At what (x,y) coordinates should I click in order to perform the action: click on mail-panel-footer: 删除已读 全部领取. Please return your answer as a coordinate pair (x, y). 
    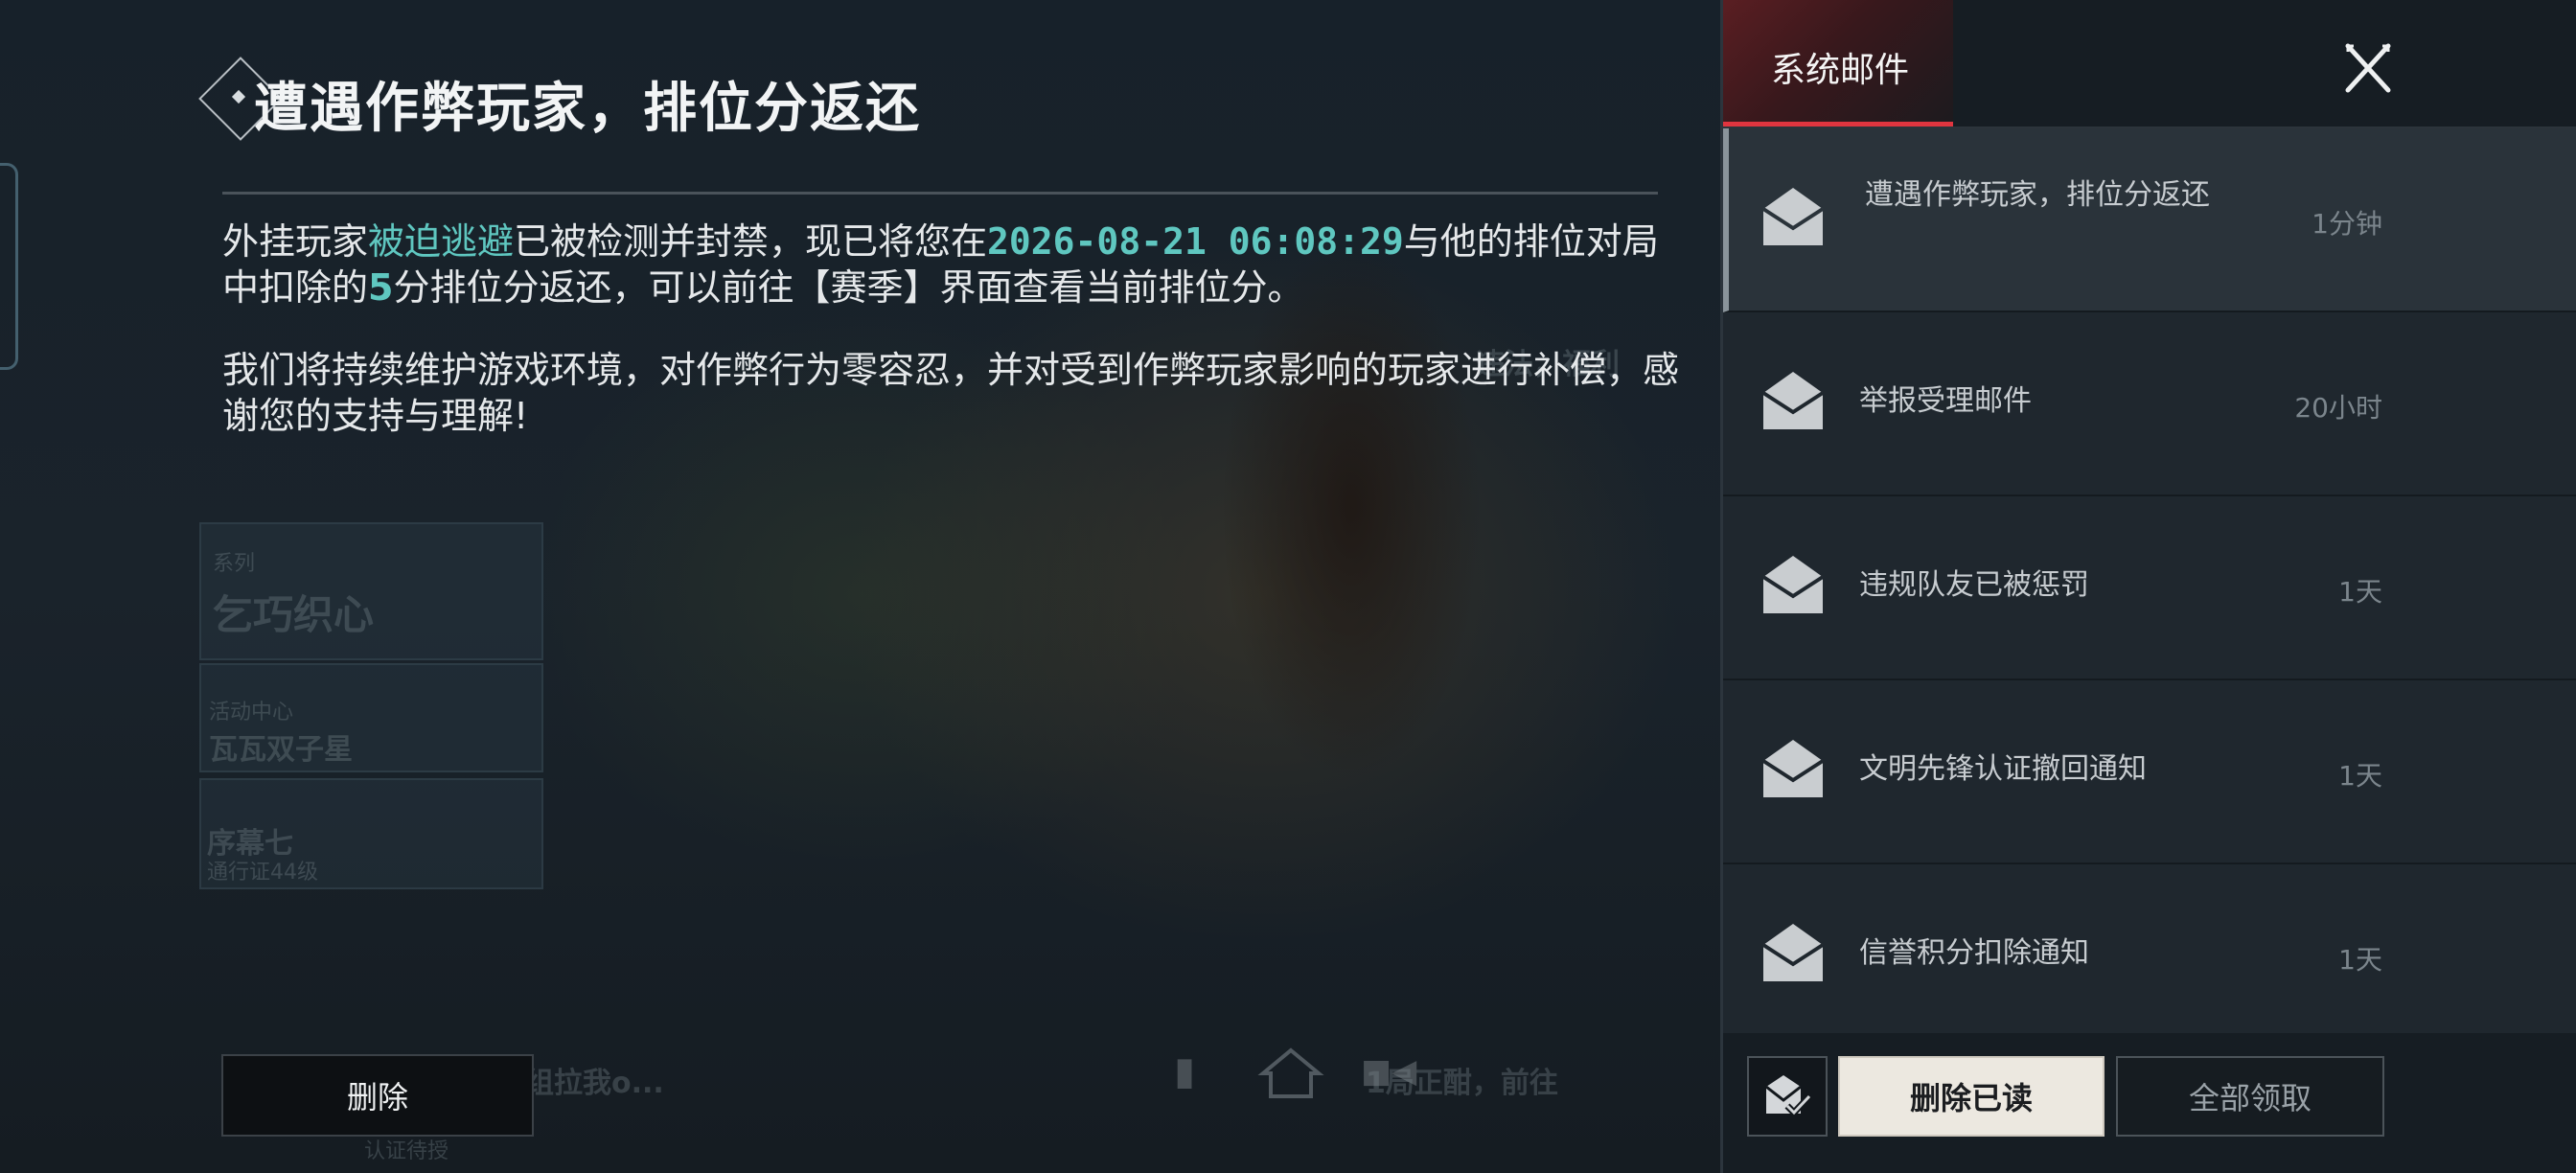
    Looking at the image, I should click on (2149, 1103).